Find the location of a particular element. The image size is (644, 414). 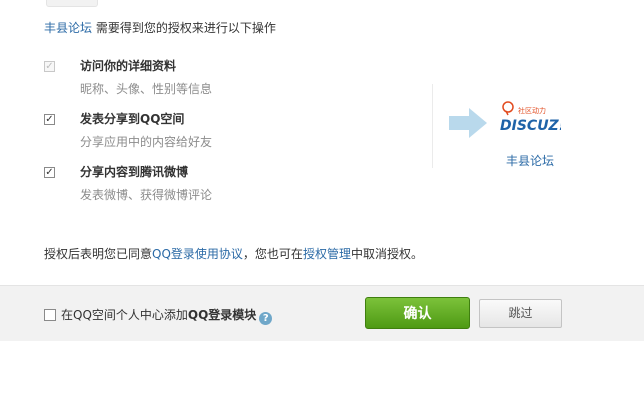

permission-title: 访问你的详细资料 is located at coordinates (128, 66).